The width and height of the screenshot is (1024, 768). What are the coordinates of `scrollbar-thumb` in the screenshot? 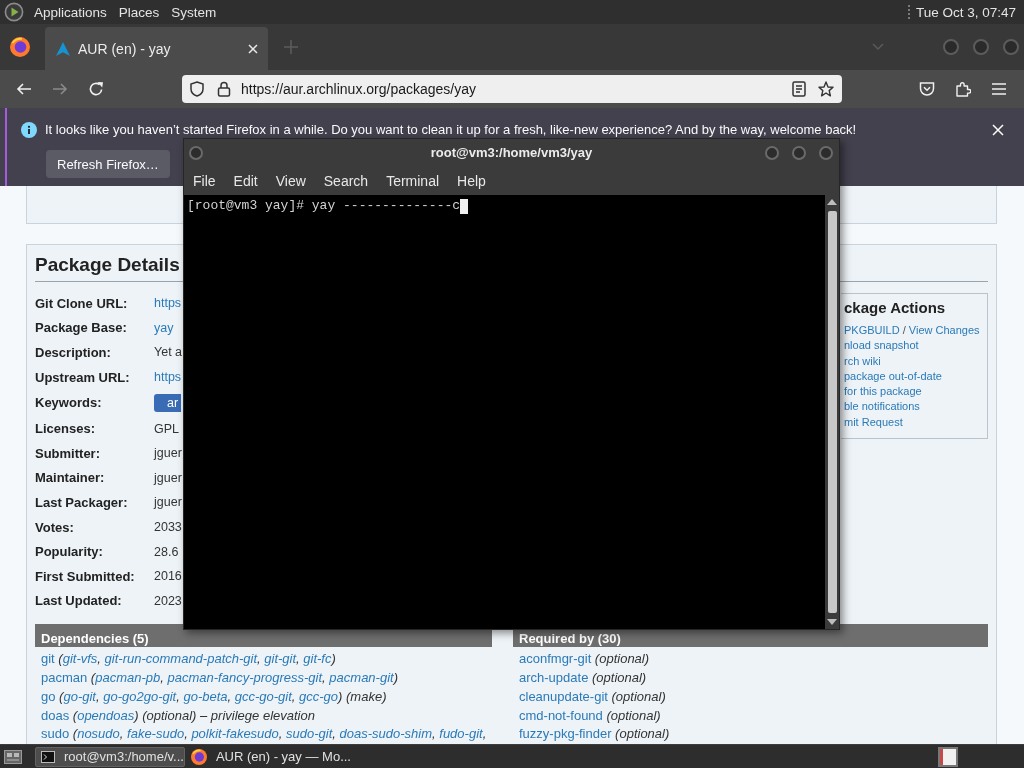 It's located at (832, 412).